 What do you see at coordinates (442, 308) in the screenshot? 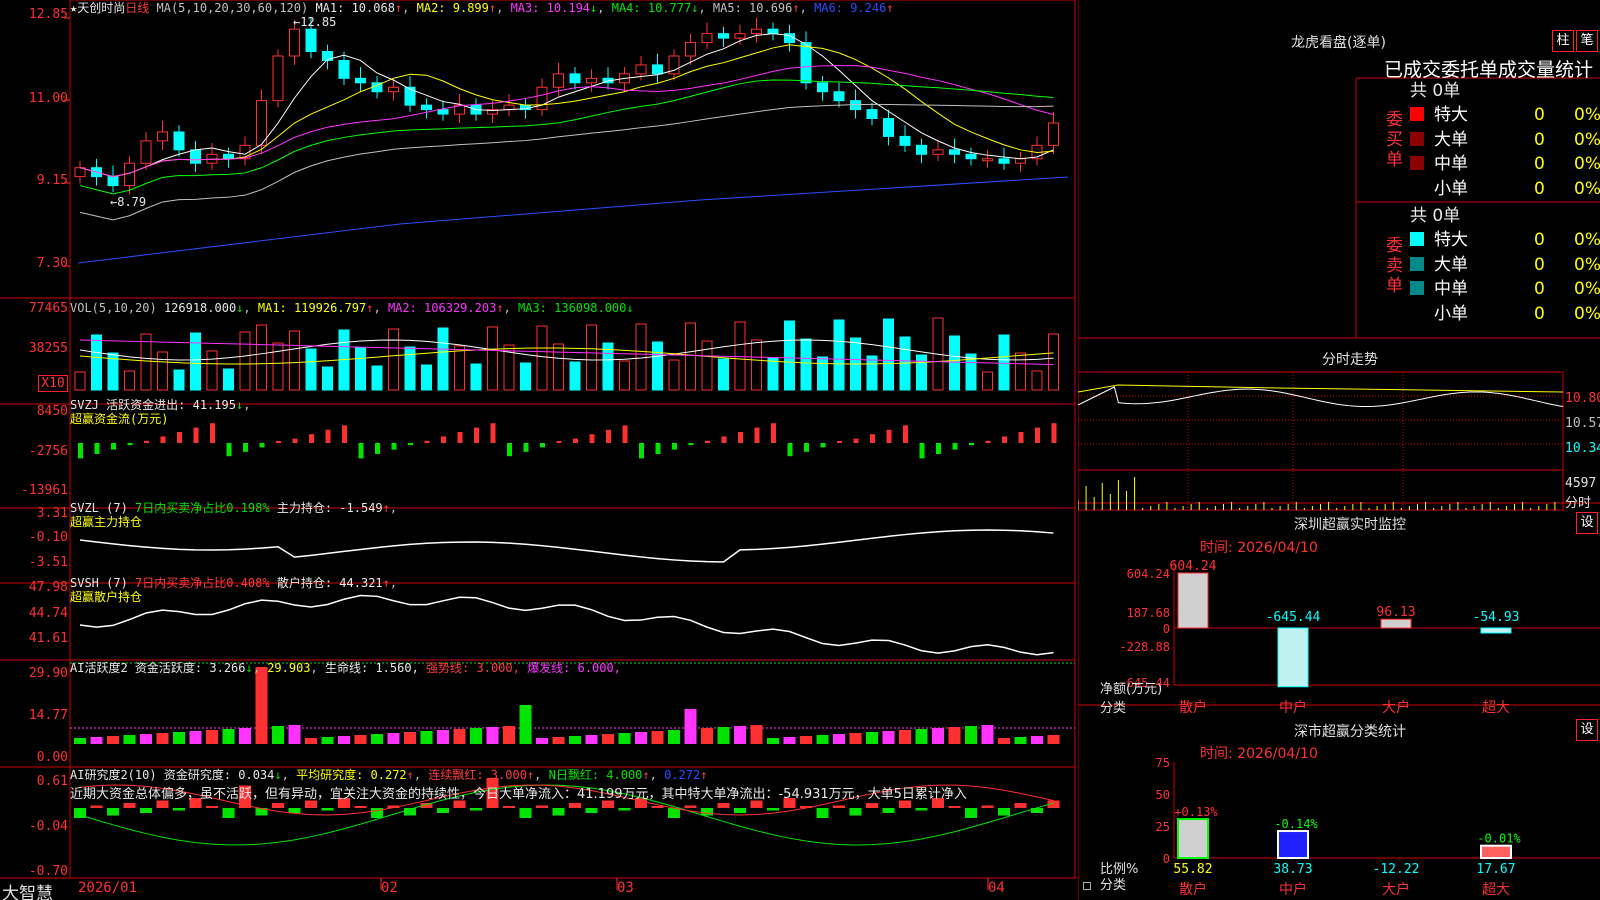
I see `vol-ma2: MA2: 106329.203` at bounding box center [442, 308].